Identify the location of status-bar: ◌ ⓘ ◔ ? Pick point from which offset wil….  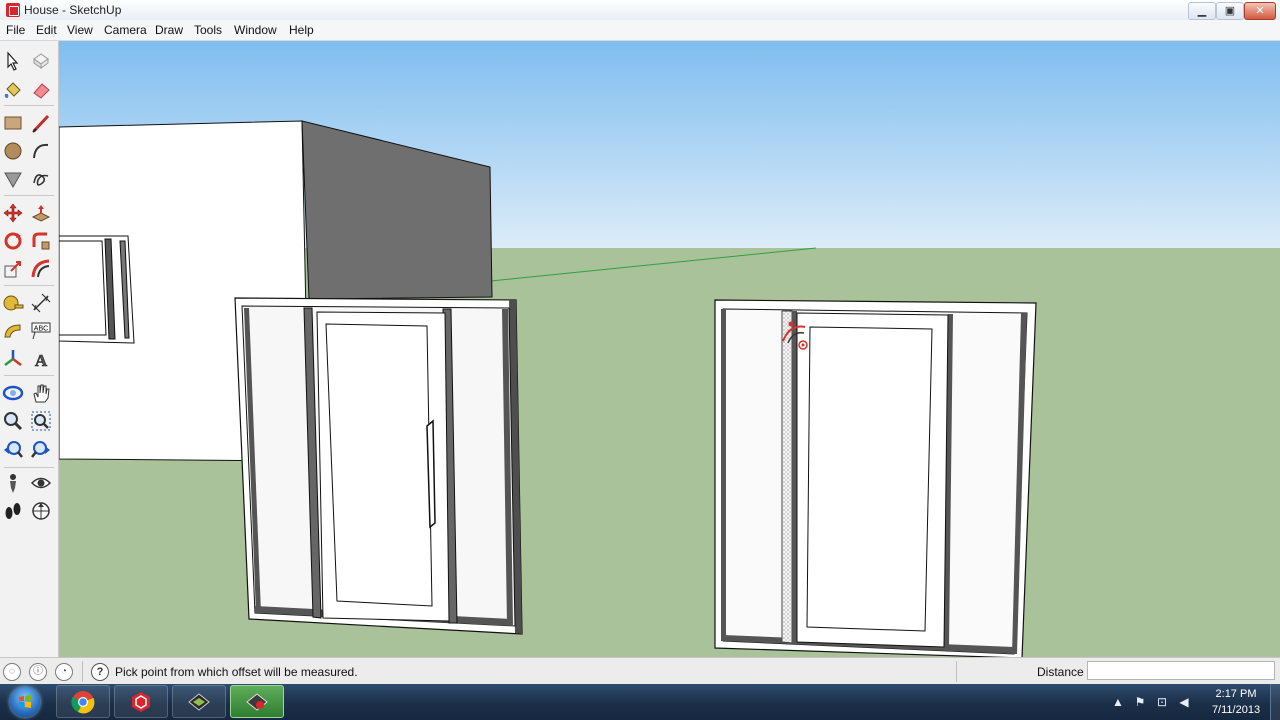
(640, 671).